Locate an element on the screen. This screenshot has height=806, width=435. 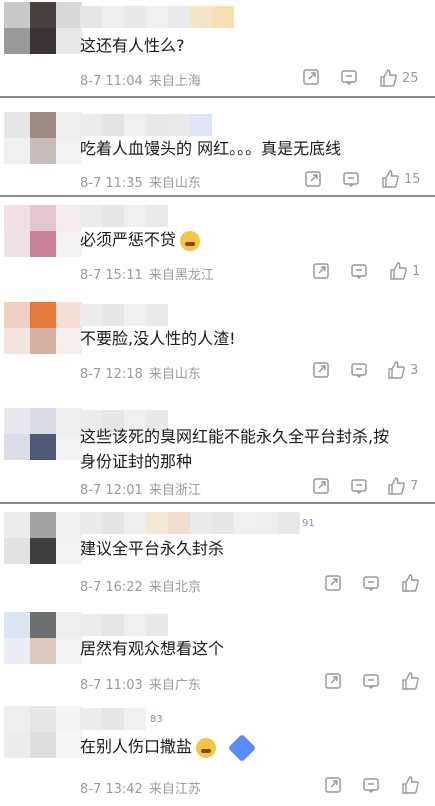
comment-text: 在别人伤口撒盐 is located at coordinates (168, 747).